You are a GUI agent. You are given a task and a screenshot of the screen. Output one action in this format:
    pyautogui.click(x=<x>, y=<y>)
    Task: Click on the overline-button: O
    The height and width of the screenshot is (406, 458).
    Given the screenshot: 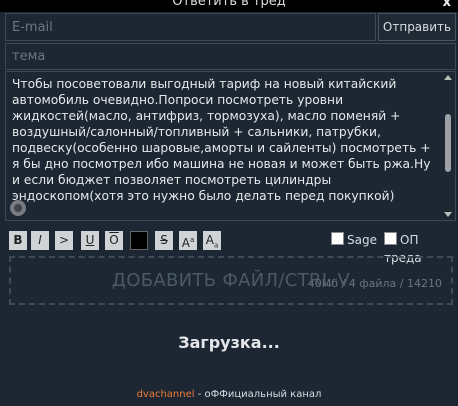 What is the action you would take?
    pyautogui.click(x=114, y=240)
    